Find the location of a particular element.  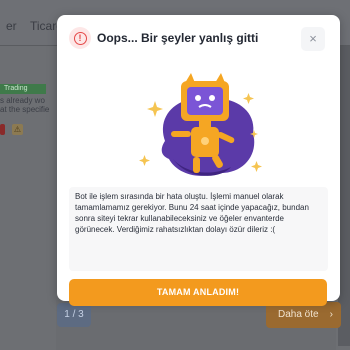

background-tab: er is located at coordinates (11, 26).